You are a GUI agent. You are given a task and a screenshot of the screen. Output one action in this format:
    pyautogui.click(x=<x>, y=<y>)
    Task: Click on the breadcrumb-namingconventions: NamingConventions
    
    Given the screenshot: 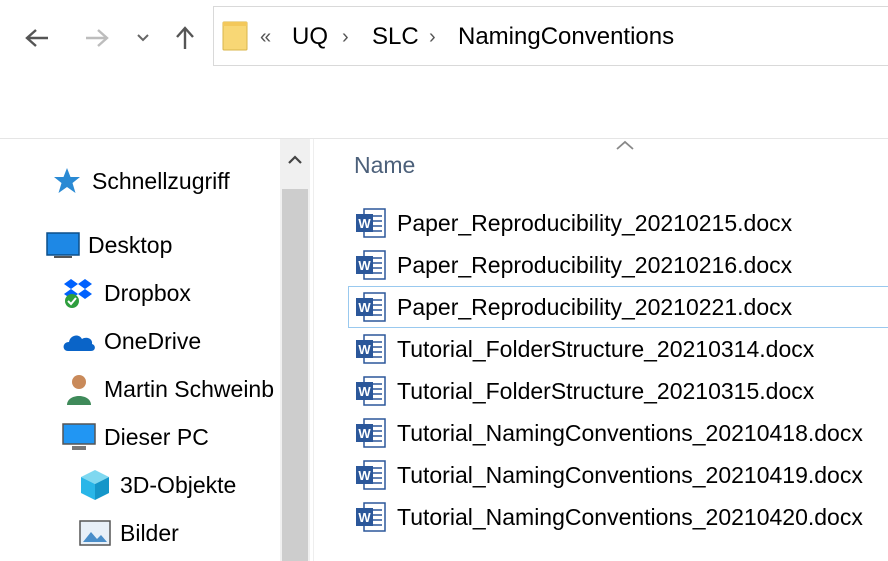 What is the action you would take?
    pyautogui.click(x=566, y=37)
    